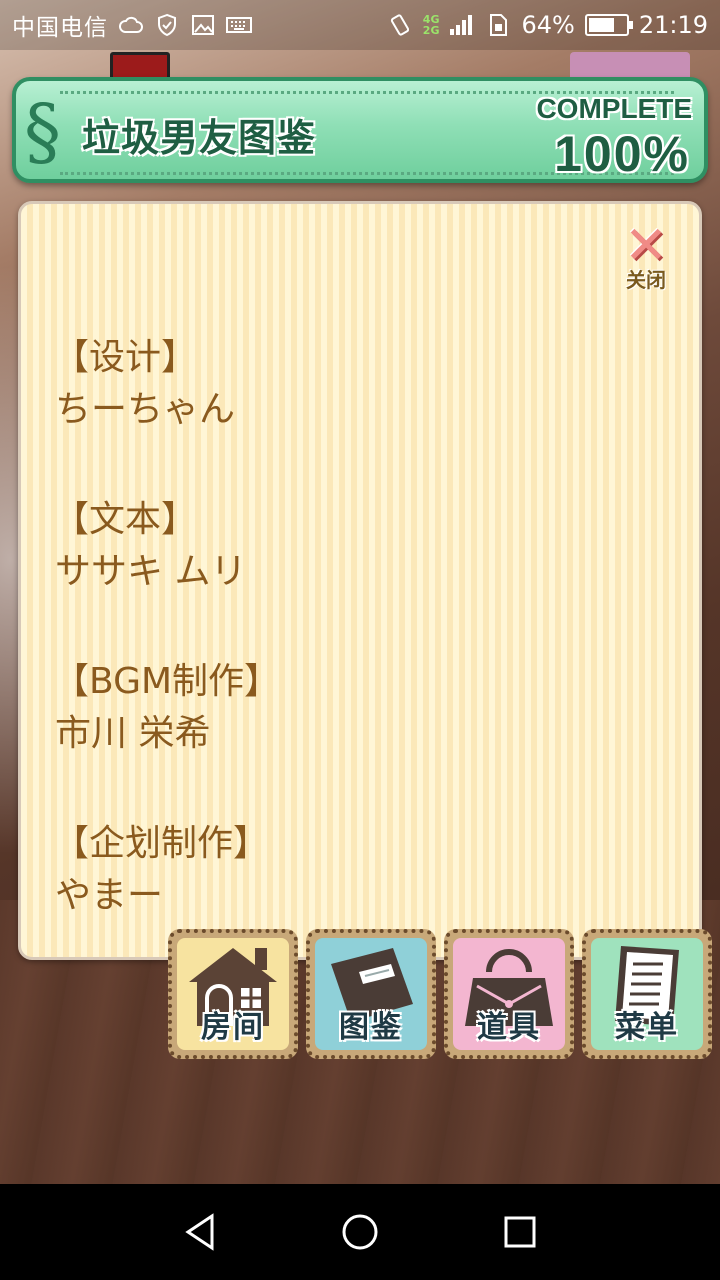 The width and height of the screenshot is (720, 1280). Describe the element at coordinates (233, 1027) in the screenshot. I see `room-button-label: 房间` at that location.